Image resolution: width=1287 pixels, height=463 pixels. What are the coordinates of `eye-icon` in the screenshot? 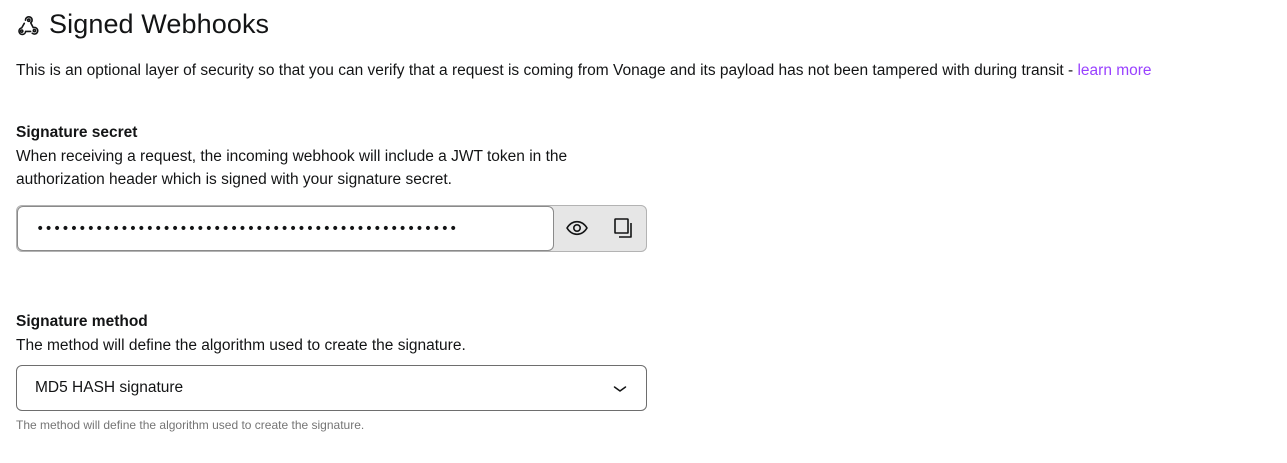 It's located at (577, 228).